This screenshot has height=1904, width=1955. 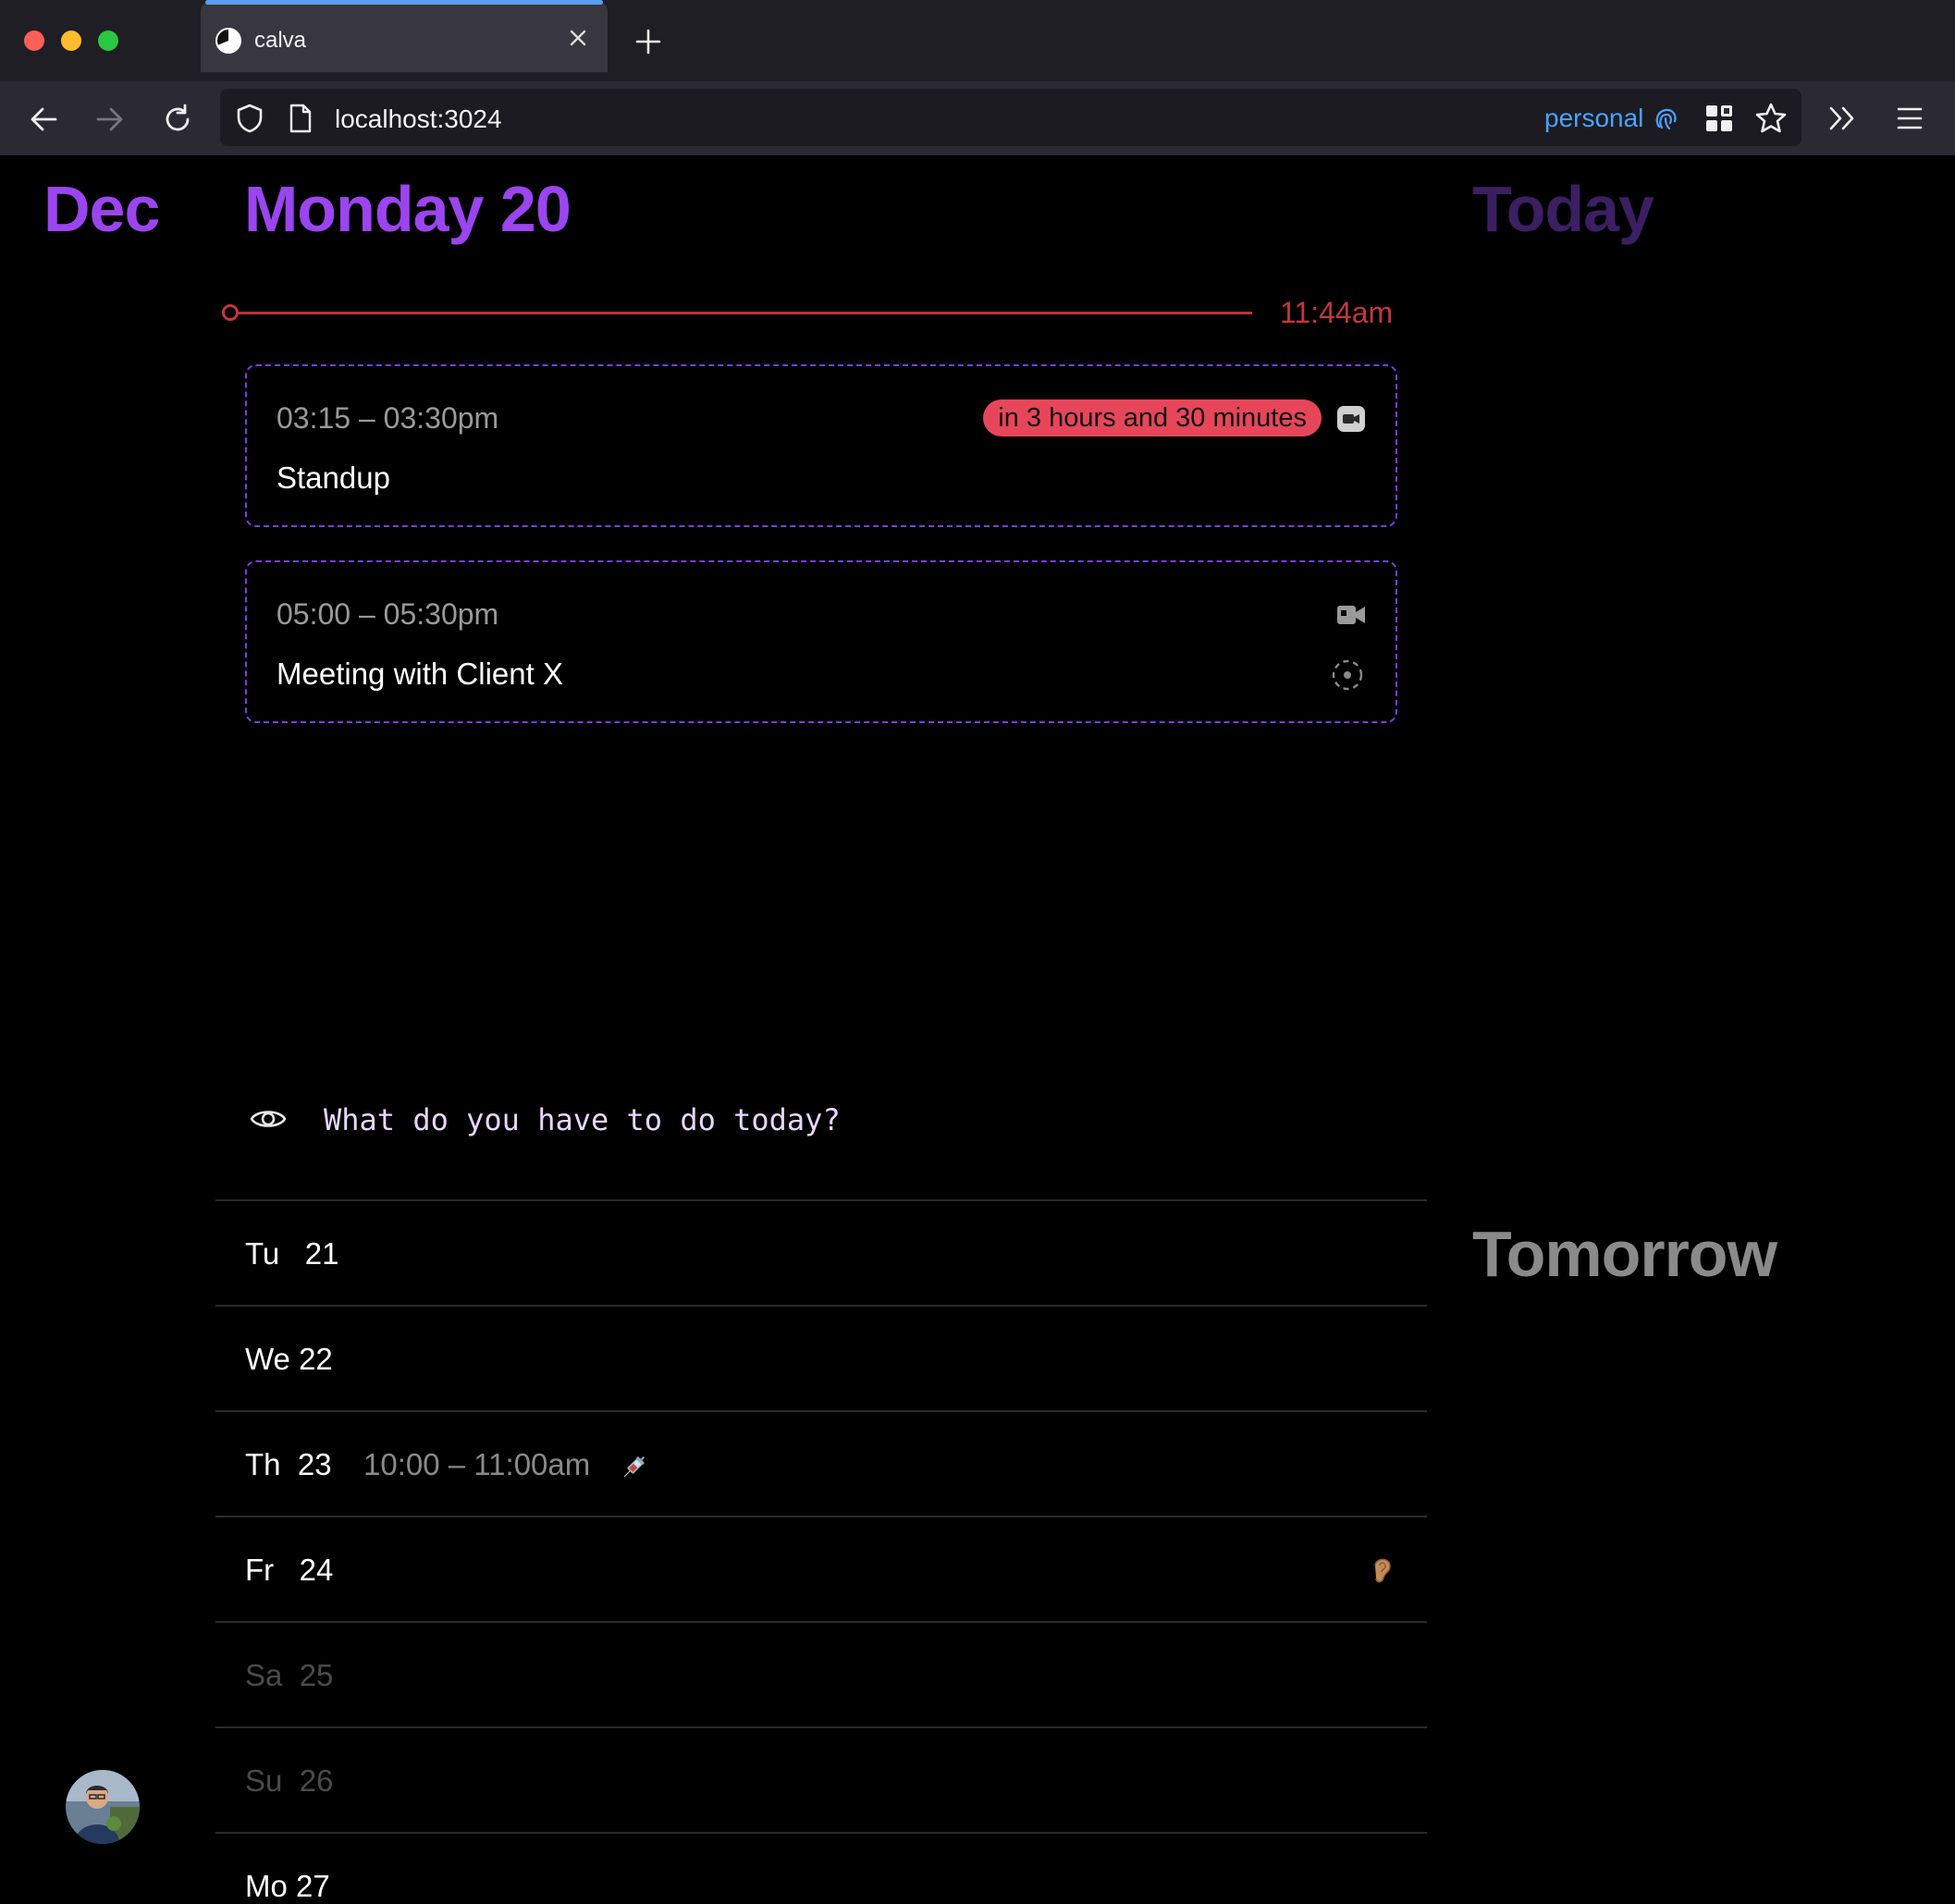 I want to click on day-heading: Monday 20, so click(x=408, y=209).